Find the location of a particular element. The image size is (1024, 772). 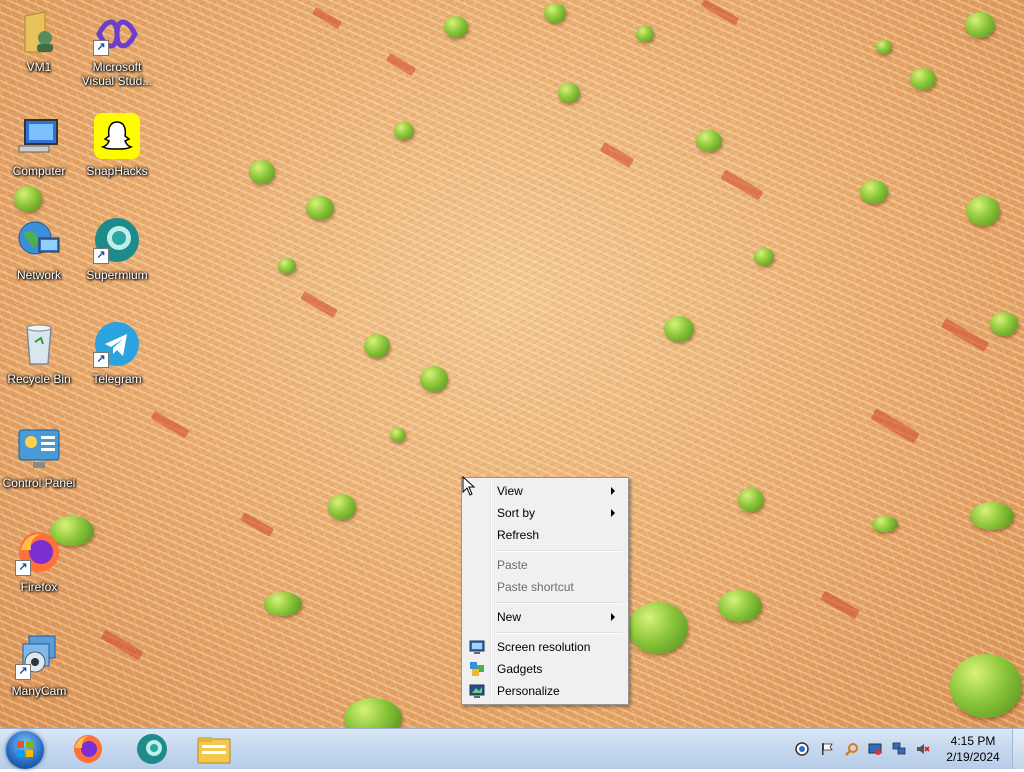

desktop-icon-vm1: VM1 is located at coordinates (39, 50).